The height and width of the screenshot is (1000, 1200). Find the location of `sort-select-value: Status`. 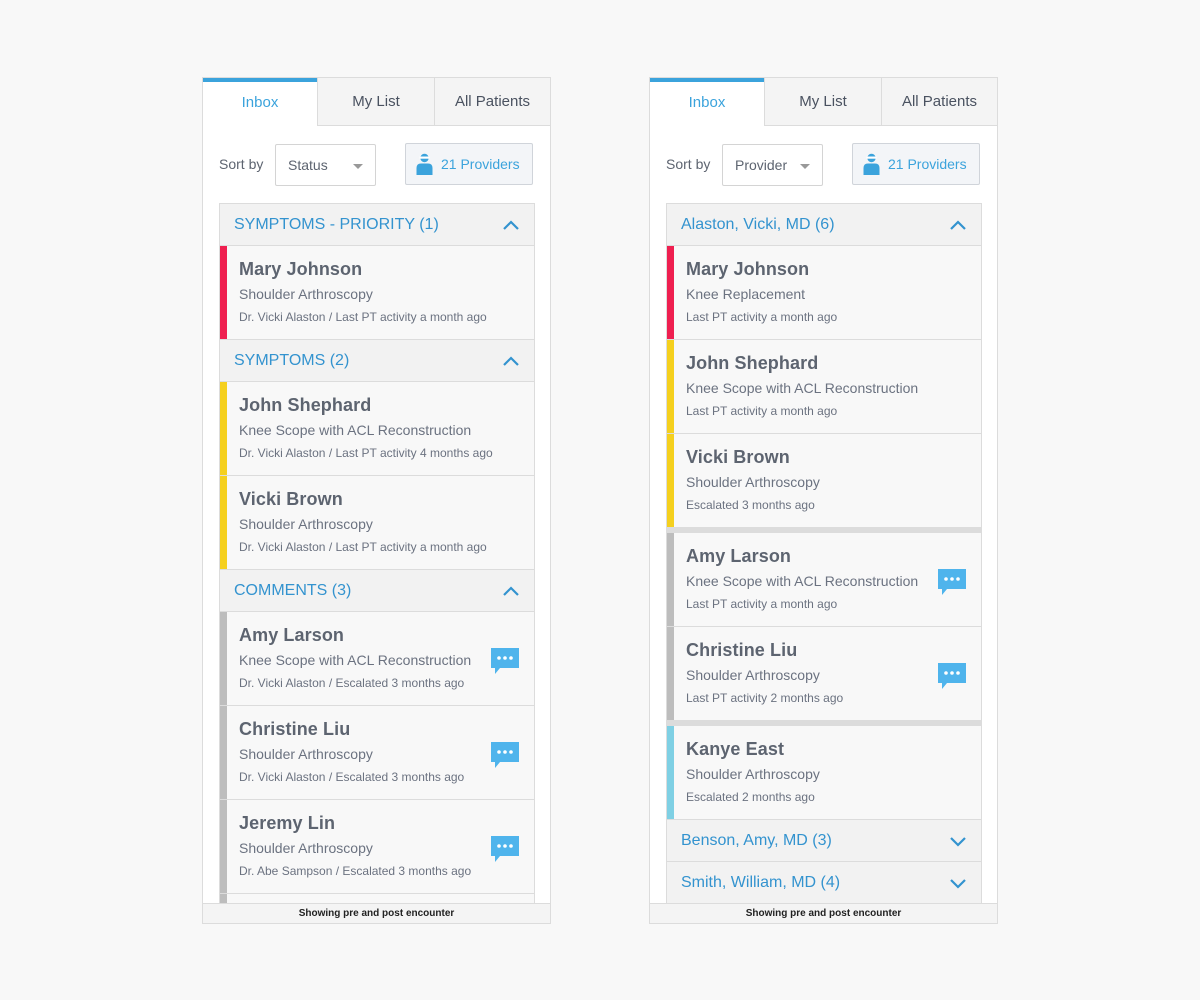

sort-select-value: Status is located at coordinates (308, 165).